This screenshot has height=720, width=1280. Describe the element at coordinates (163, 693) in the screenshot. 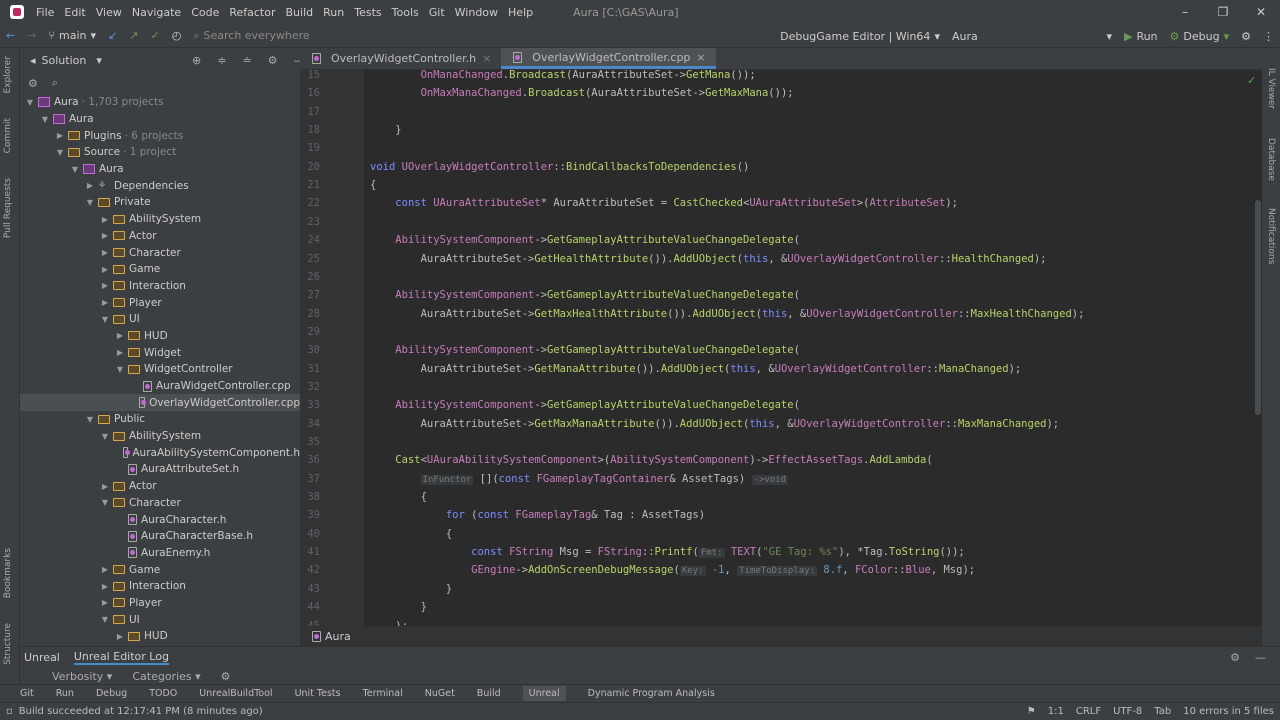

I see `tool-window-todo: TODO` at that location.